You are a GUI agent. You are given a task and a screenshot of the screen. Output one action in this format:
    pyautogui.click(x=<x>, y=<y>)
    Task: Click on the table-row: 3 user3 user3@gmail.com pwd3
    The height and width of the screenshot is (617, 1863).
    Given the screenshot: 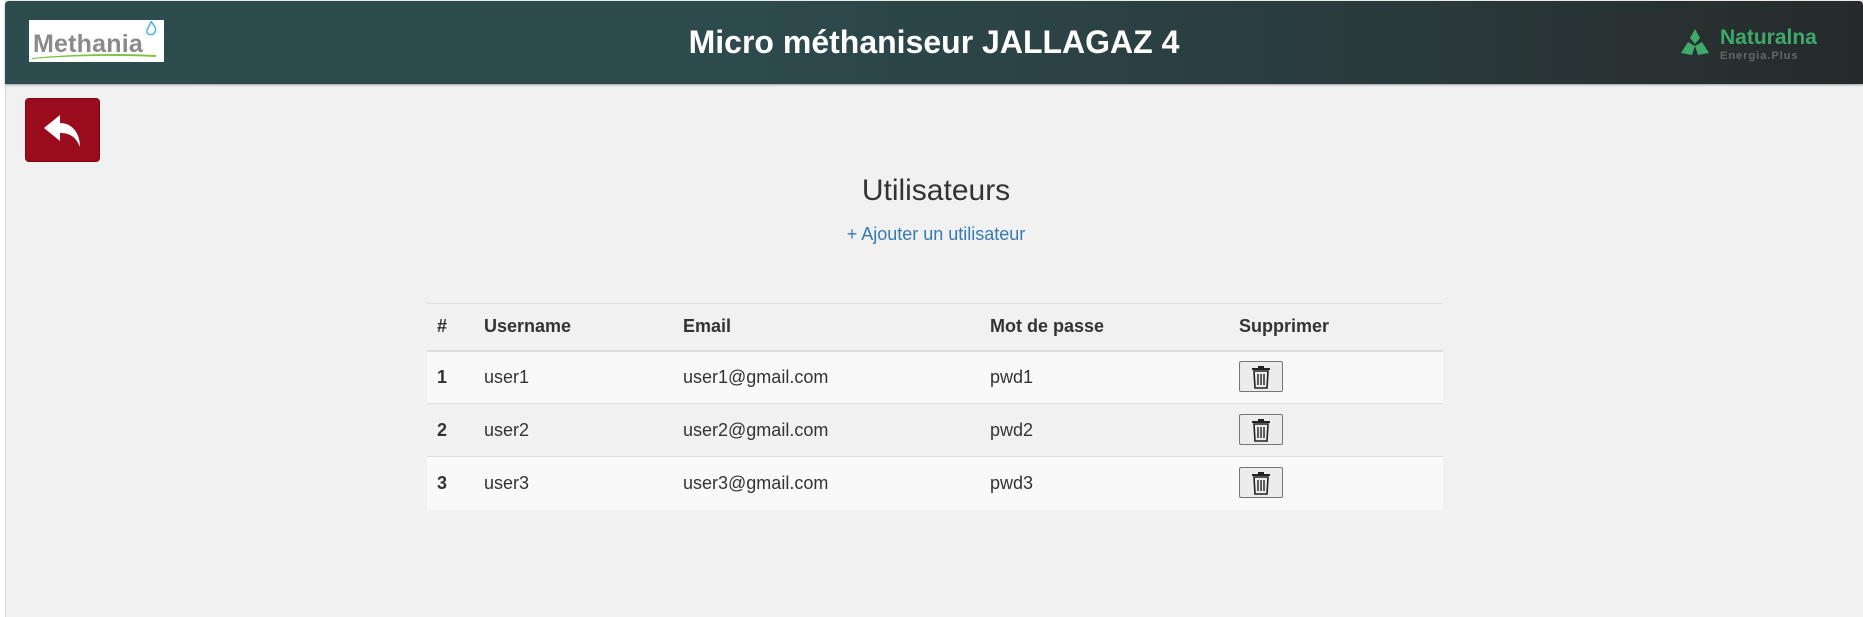 What is the action you would take?
    pyautogui.click(x=935, y=483)
    